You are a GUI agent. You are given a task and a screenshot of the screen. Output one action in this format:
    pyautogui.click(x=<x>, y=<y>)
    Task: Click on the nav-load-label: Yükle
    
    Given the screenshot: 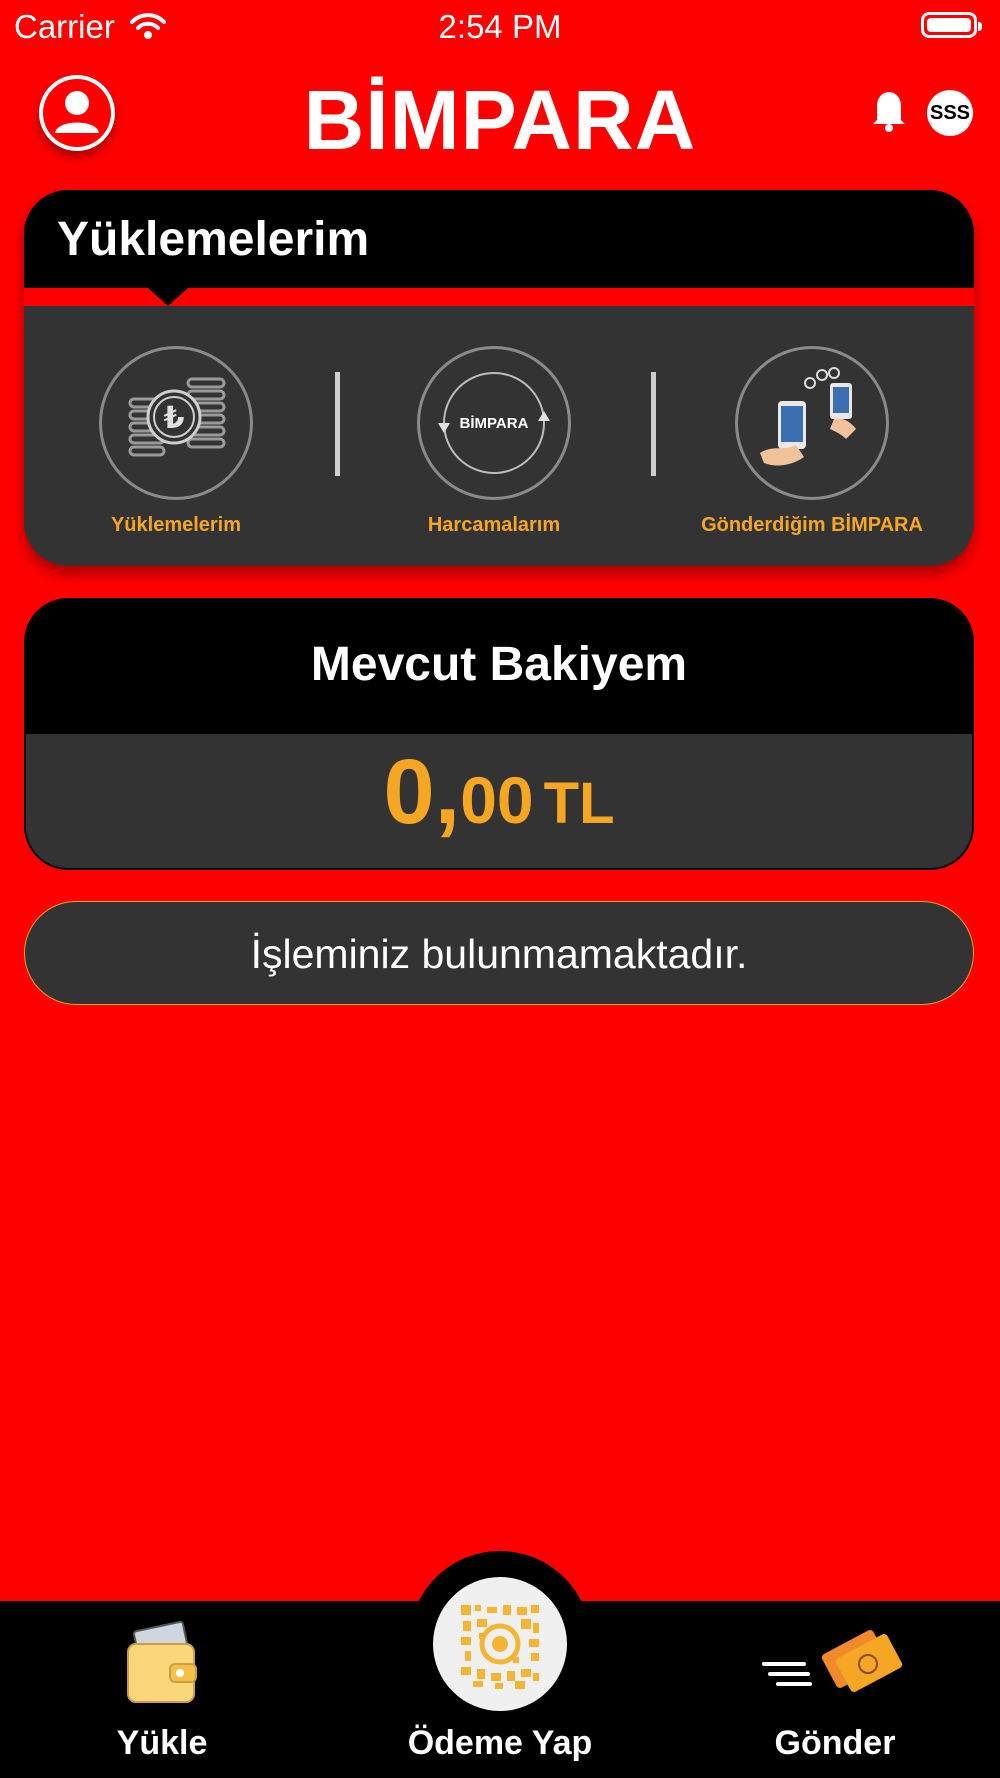 What is the action you would take?
    pyautogui.click(x=162, y=1743)
    